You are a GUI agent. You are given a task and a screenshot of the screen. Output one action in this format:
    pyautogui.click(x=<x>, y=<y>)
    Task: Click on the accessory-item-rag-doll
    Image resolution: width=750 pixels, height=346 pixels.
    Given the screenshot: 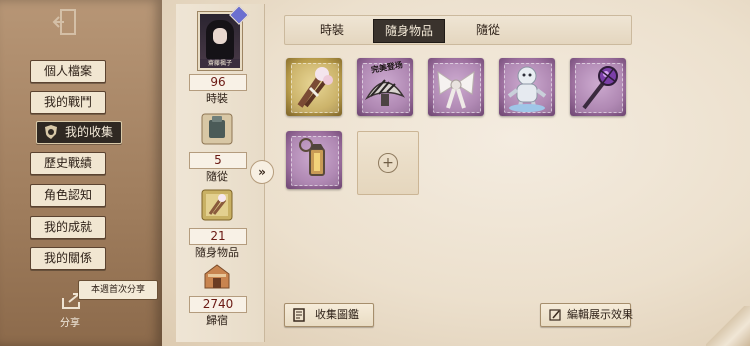 What is the action you would take?
    pyautogui.click(x=527, y=87)
    